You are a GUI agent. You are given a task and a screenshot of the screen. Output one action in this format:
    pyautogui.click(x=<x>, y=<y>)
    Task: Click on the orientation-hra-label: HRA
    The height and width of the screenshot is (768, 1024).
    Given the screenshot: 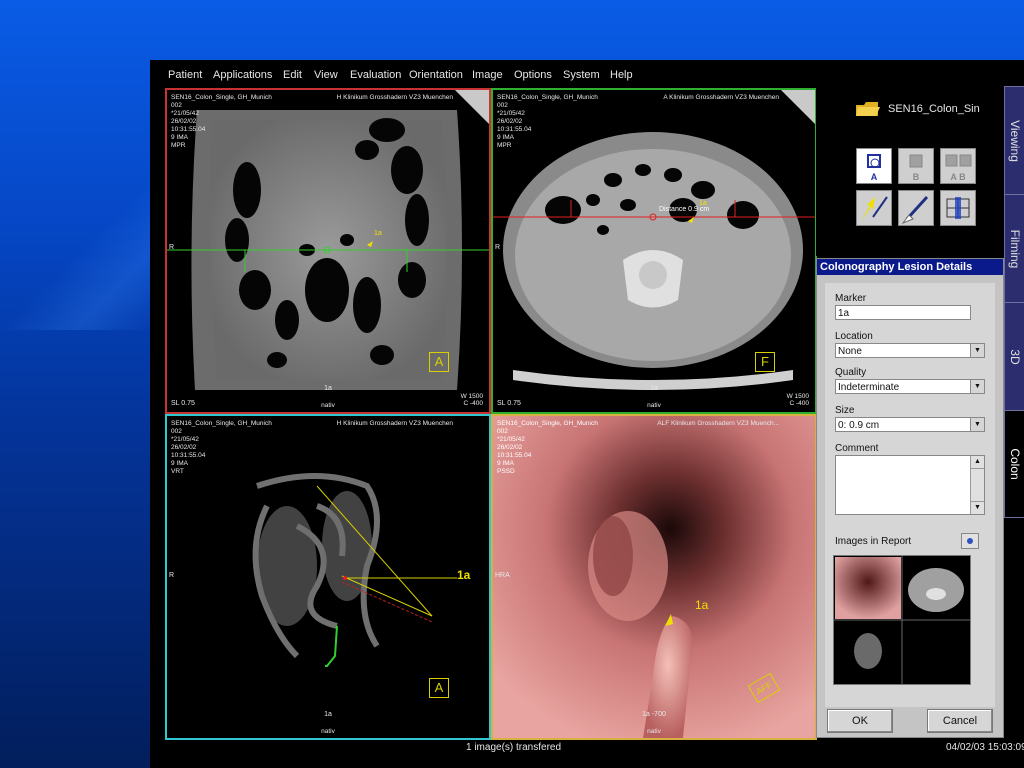 What is the action you would take?
    pyautogui.click(x=502, y=575)
    